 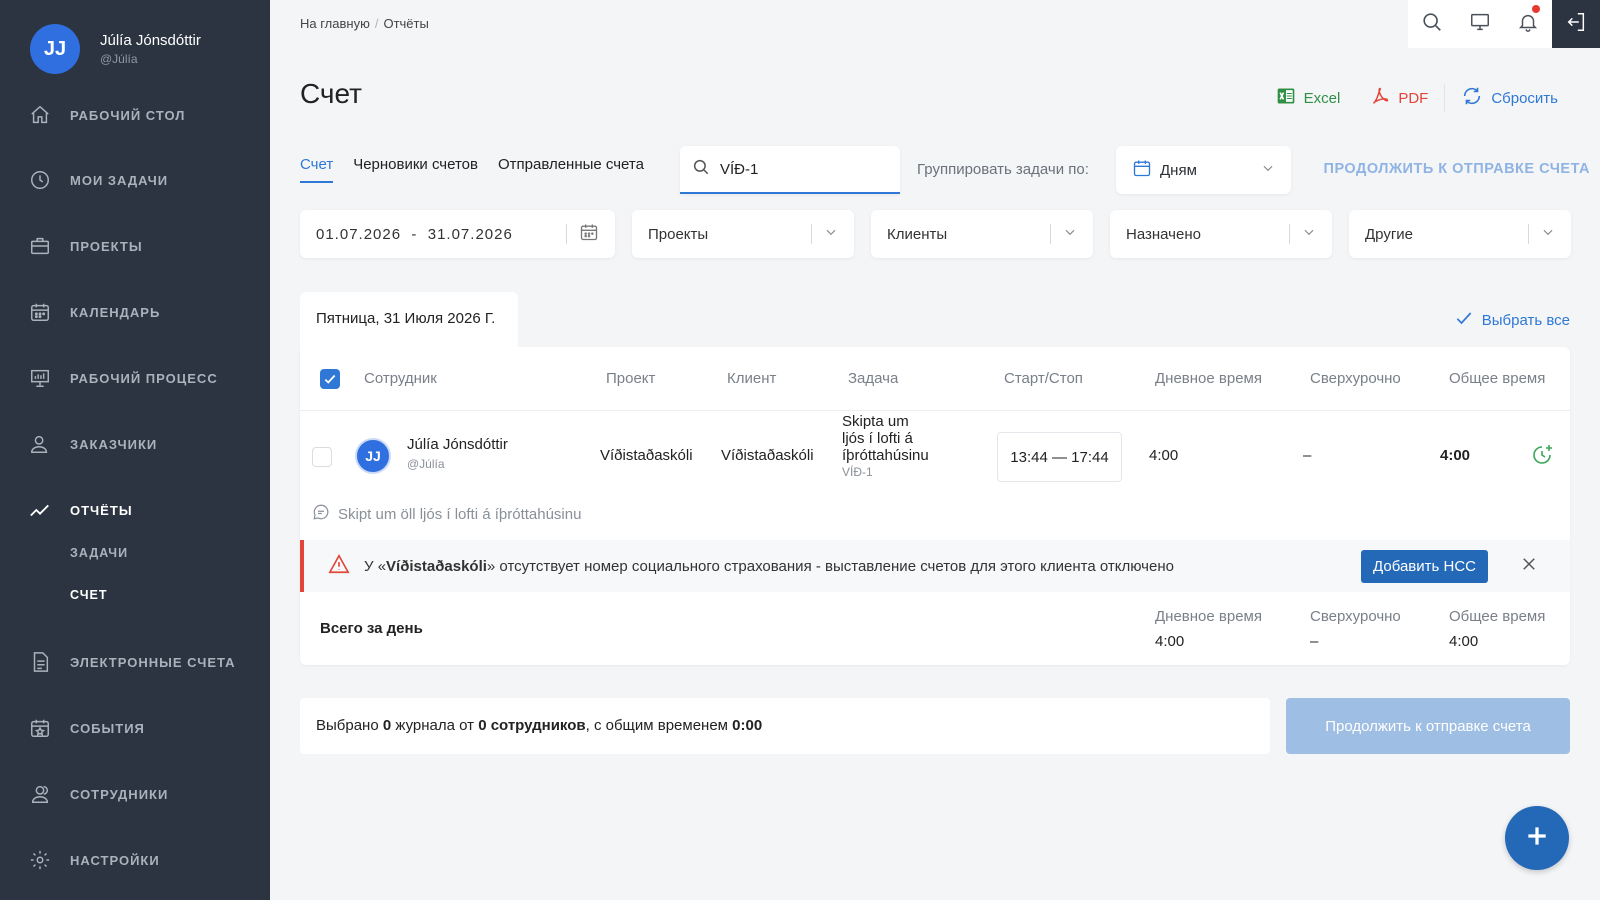 What do you see at coordinates (1221, 234) in the screenshot?
I see `assigned-filter: Назначено` at bounding box center [1221, 234].